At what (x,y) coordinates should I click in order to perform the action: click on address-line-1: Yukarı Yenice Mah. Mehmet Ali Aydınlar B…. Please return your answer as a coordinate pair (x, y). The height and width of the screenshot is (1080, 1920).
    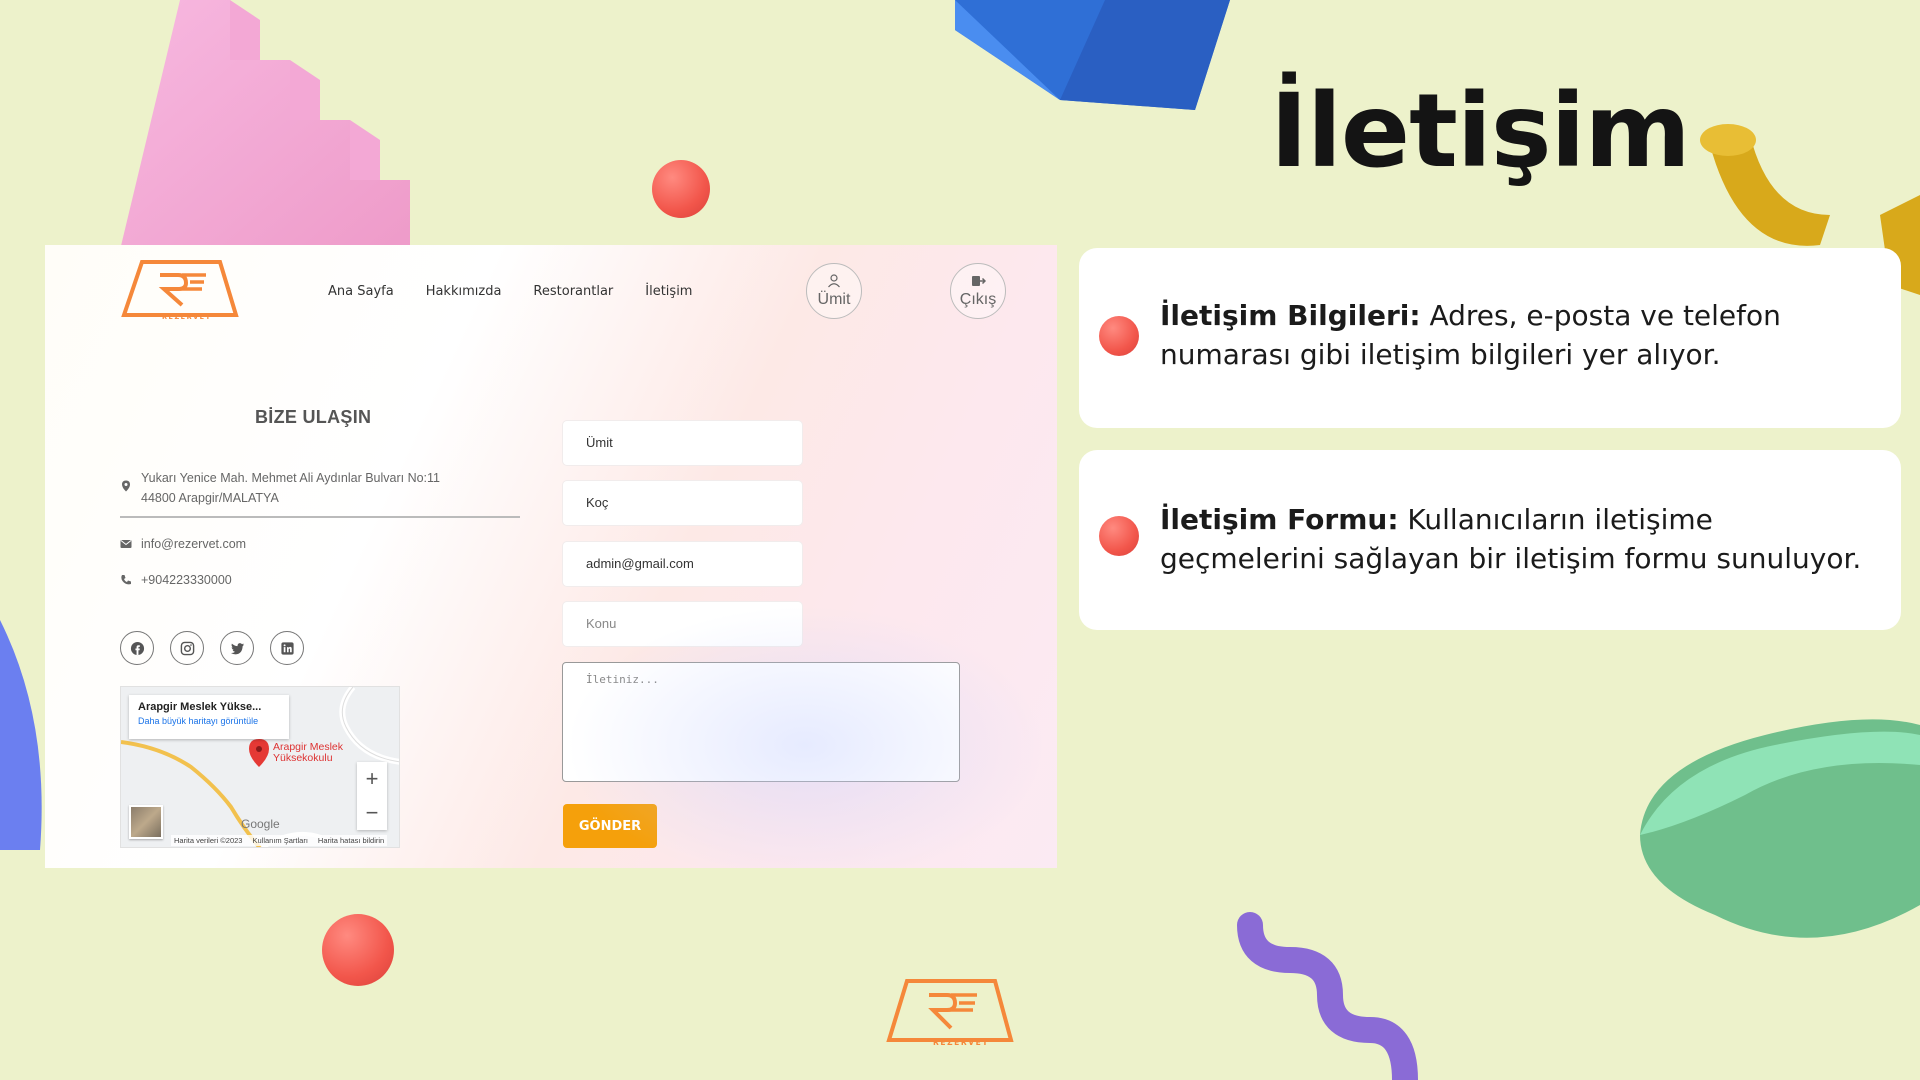
    Looking at the image, I should click on (291, 478).